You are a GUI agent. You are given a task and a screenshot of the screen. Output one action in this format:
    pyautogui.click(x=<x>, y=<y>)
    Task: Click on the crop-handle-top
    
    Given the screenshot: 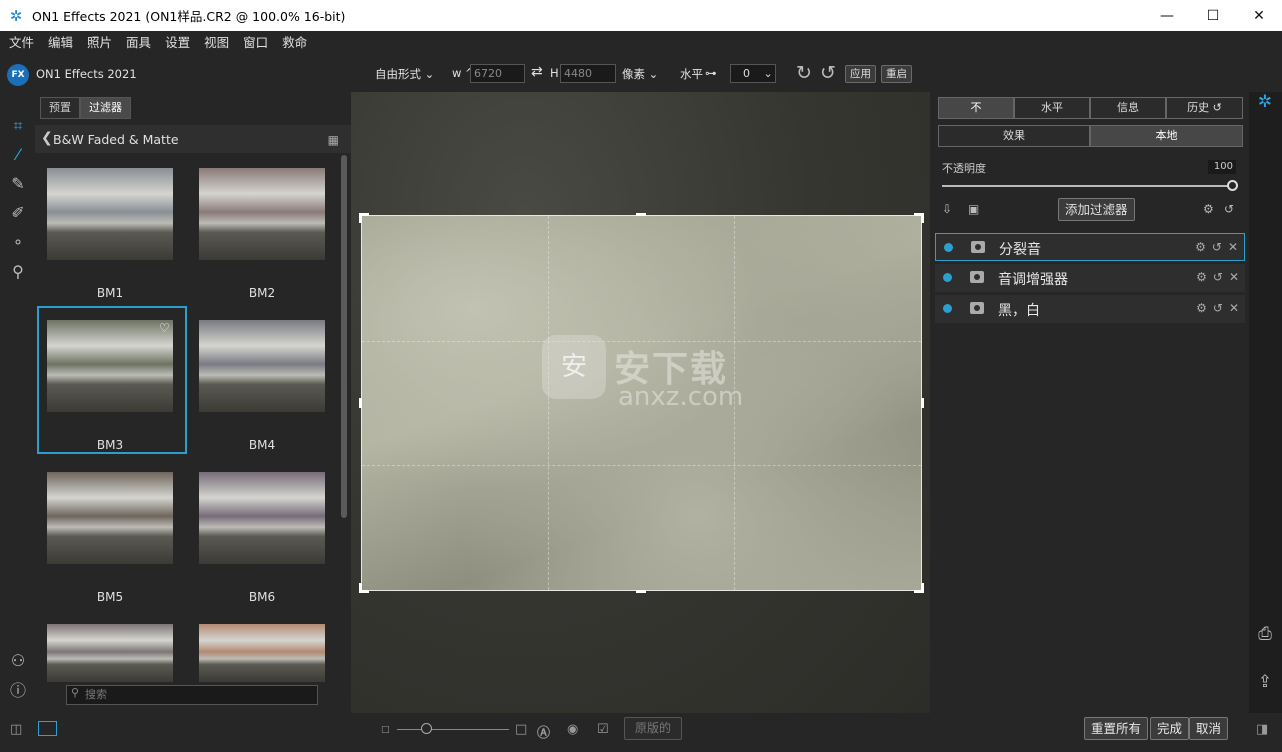 What is the action you would take?
    pyautogui.click(x=641, y=214)
    